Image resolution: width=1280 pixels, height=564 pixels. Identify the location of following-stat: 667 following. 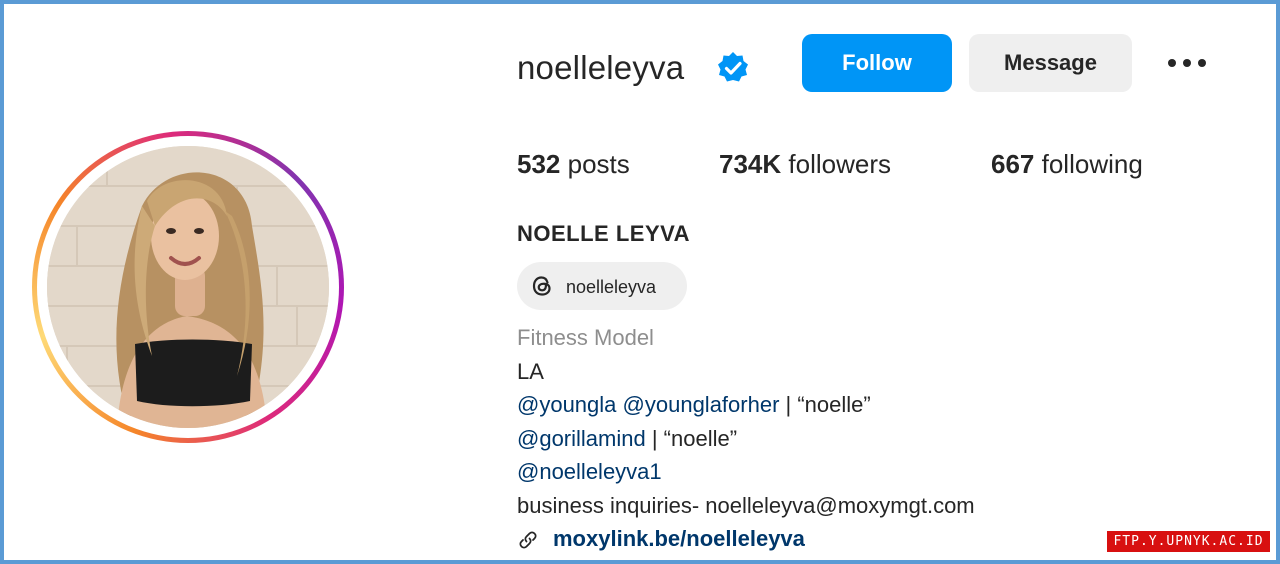
(1067, 164).